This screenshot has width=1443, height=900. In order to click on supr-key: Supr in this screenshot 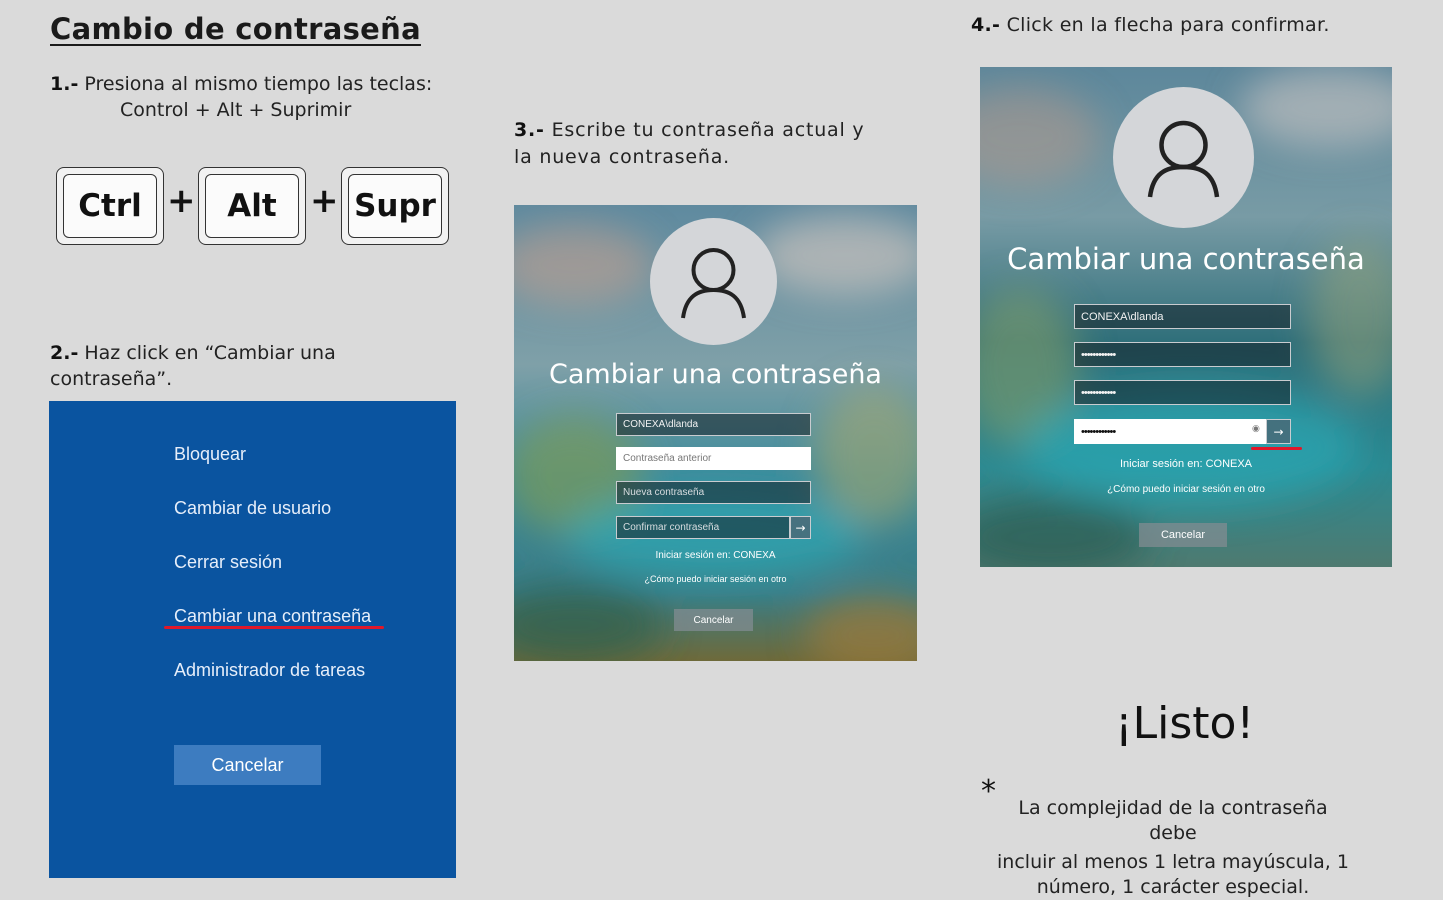, I will do `click(395, 206)`.